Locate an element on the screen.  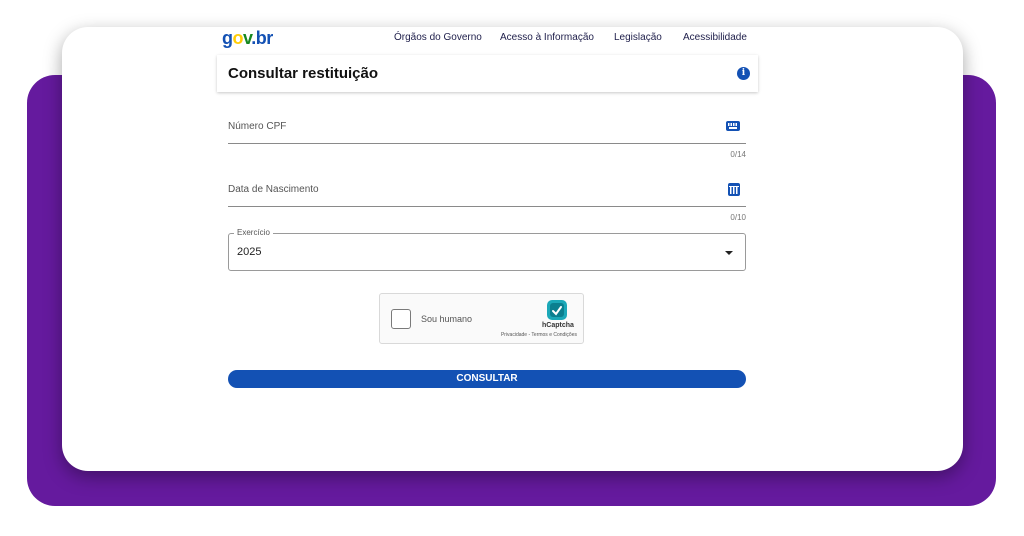
nav-link-legislacao: Legislação is located at coordinates (638, 37).